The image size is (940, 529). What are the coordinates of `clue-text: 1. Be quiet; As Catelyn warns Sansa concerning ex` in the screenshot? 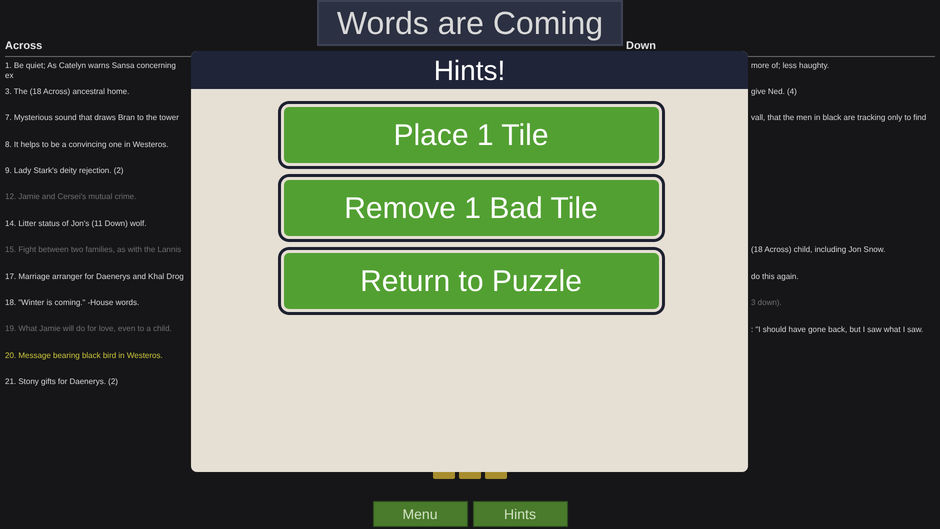 It's located at (95, 73).